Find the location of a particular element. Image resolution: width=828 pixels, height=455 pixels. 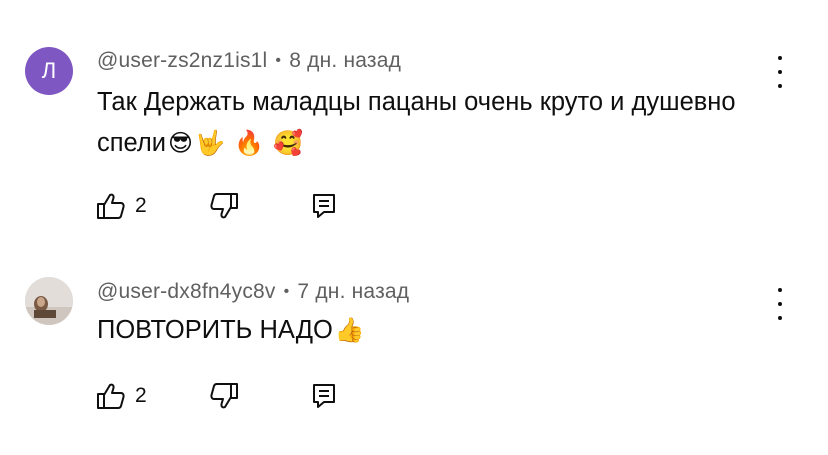

emoji: 🥰 is located at coordinates (288, 143).